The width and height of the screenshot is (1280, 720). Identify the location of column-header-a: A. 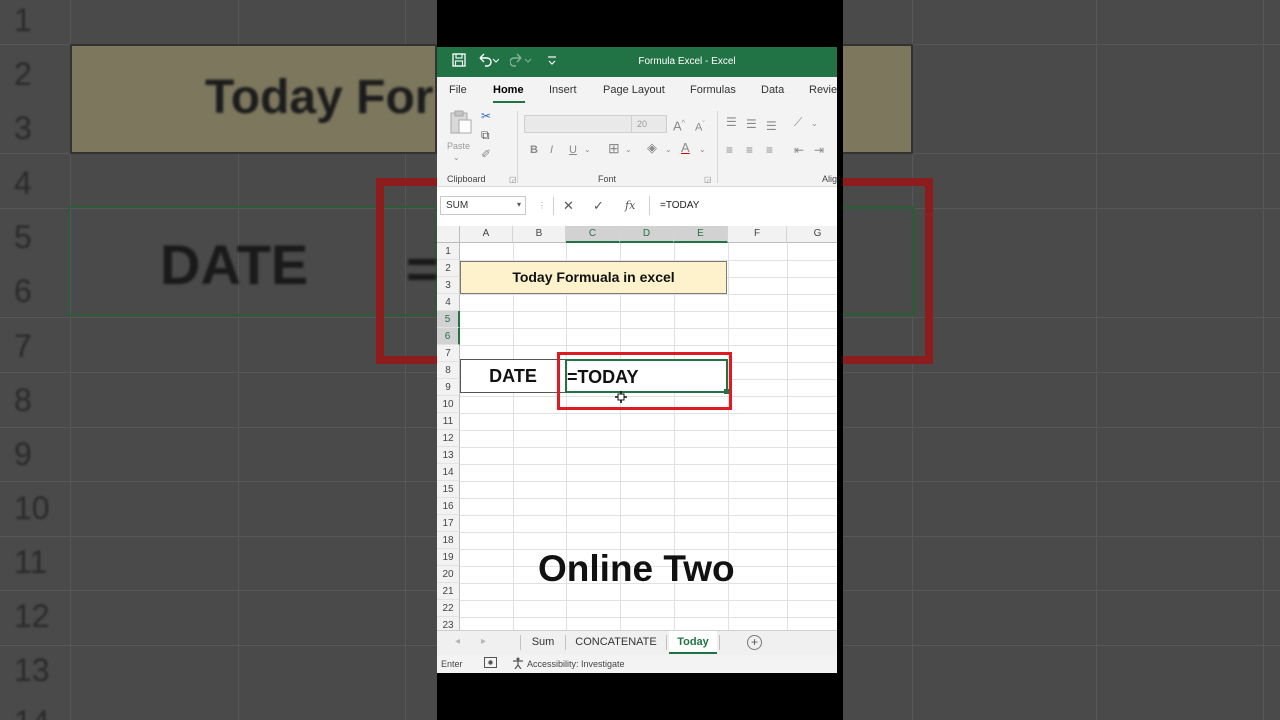
(486, 234).